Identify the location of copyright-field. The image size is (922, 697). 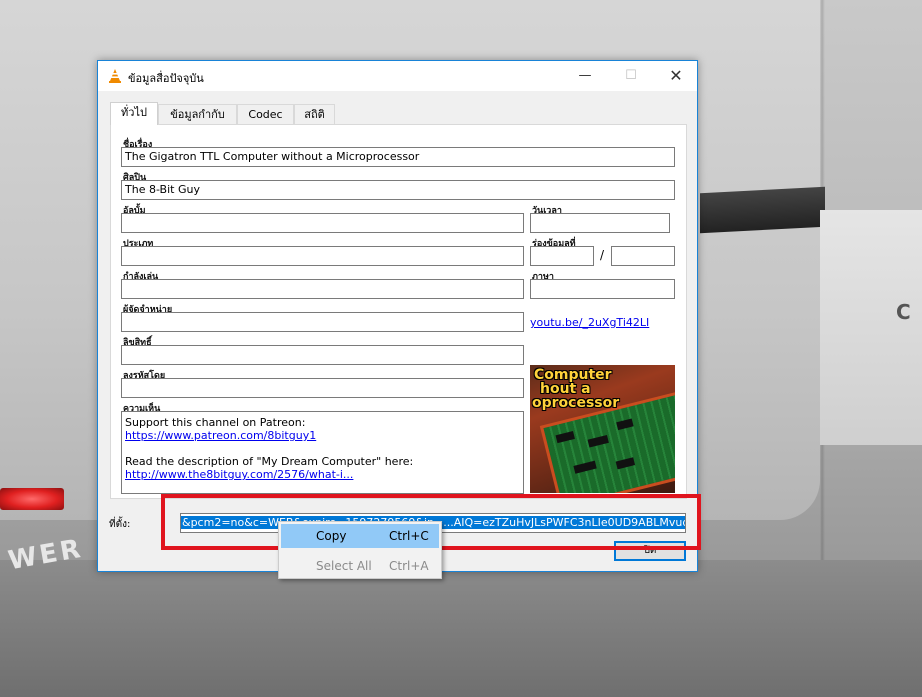
(322, 355).